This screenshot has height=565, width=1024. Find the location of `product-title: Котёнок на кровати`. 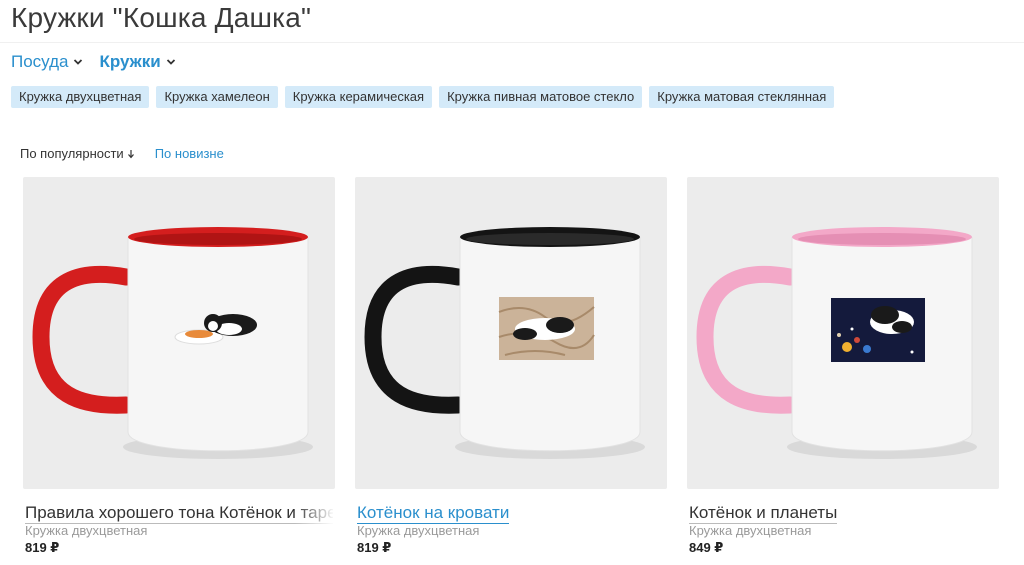

product-title: Котёнок на кровати is located at coordinates (433, 513).